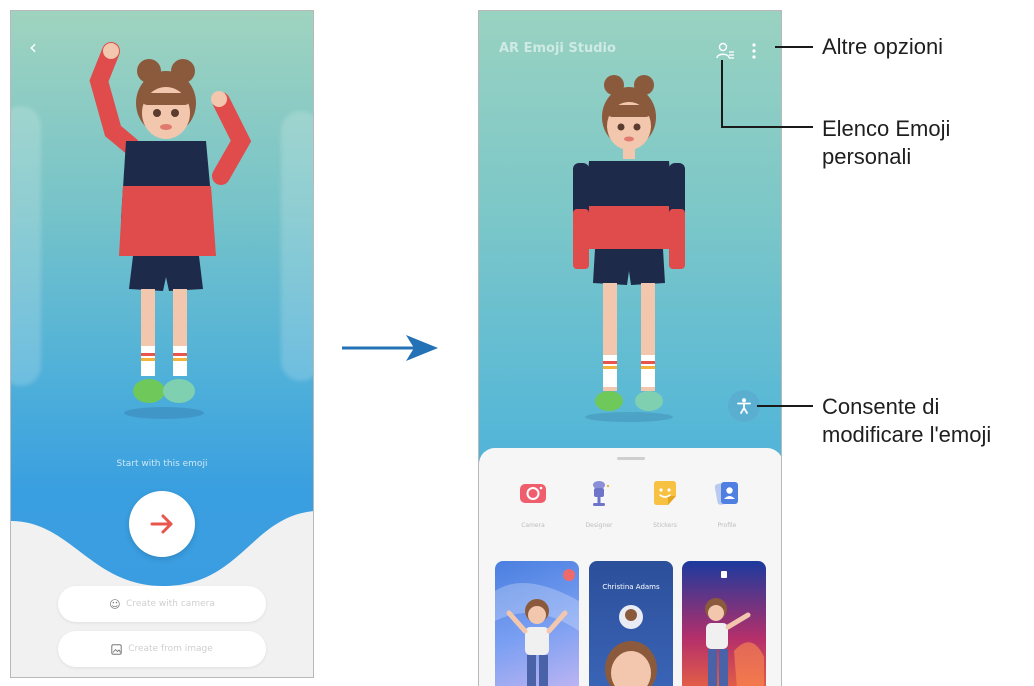  Describe the element at coordinates (665, 525) in the screenshot. I see `mode-stickers-label: Stickers` at that location.